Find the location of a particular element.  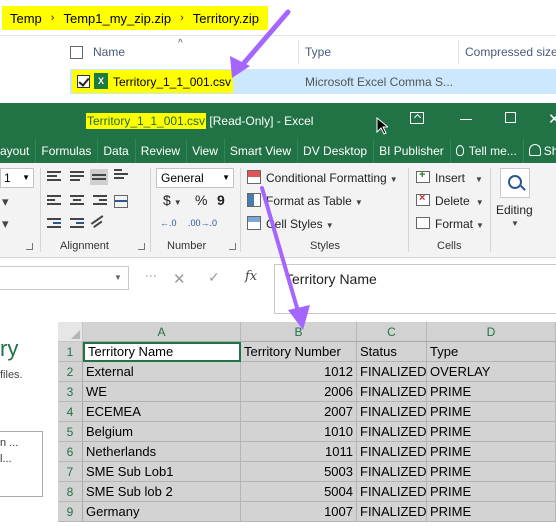

currency-format-button: $ ▼ is located at coordinates (172, 200).